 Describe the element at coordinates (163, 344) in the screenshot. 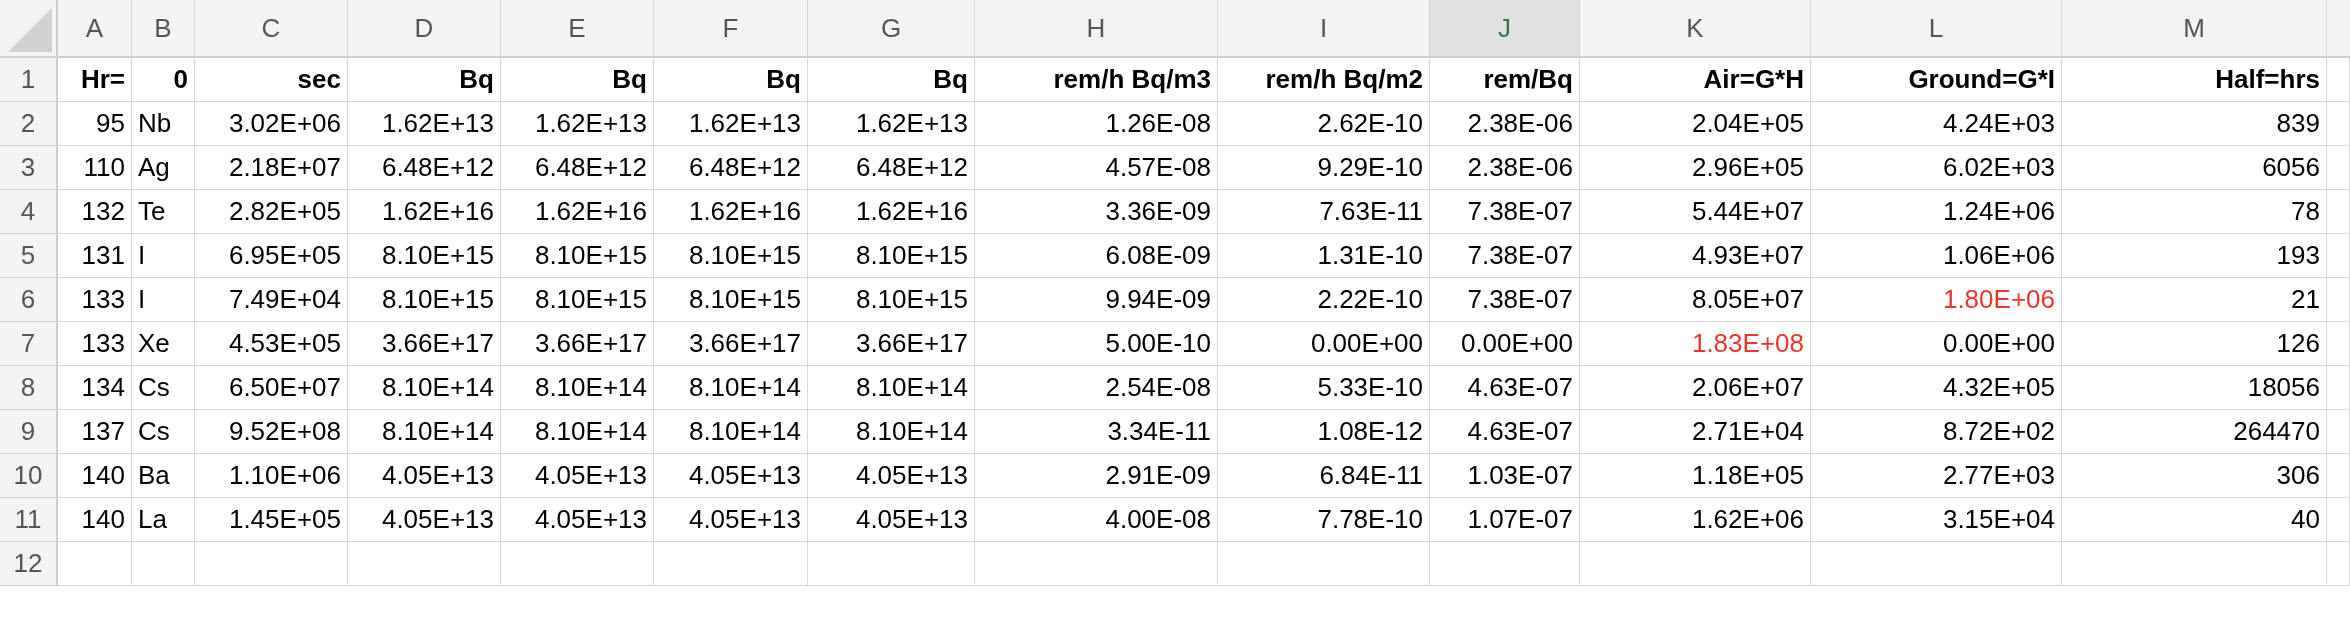

I see `table-cell: Xe` at that location.